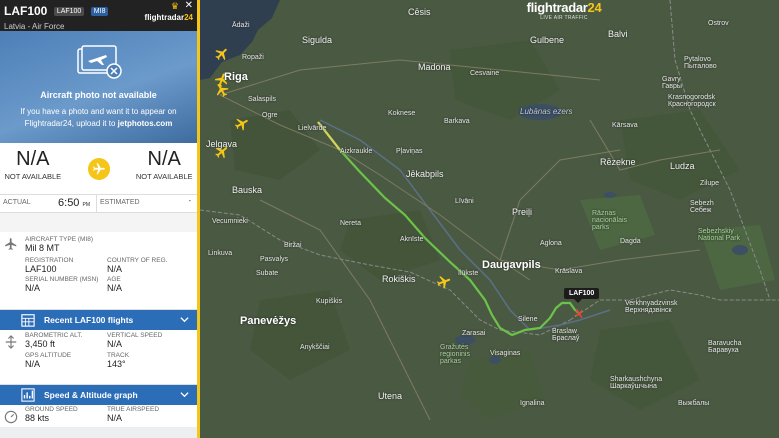  What do you see at coordinates (511, 265) in the screenshot?
I see `map-label-daugavpils: Daugavpils` at bounding box center [511, 265].